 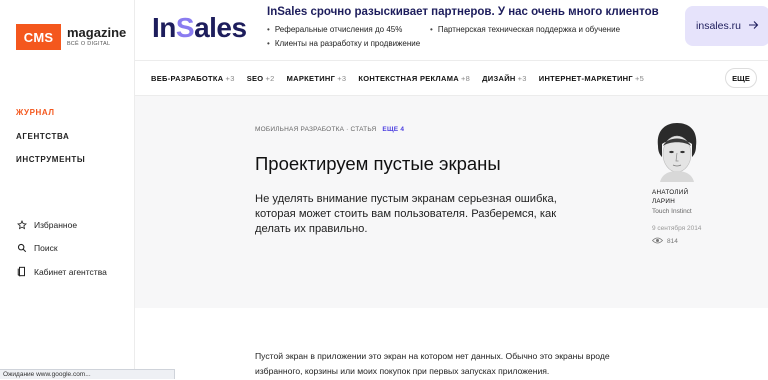 What do you see at coordinates (343, 43) in the screenshot?
I see `banner-bullet: Клиенты на разработку и продвижение` at bounding box center [343, 43].